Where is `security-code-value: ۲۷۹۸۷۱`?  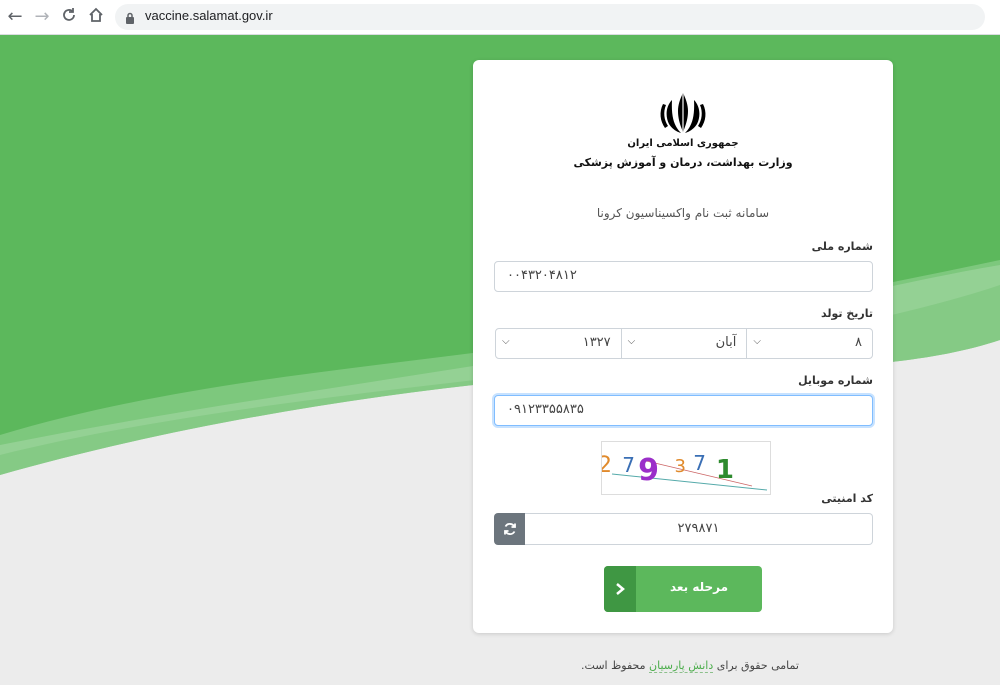 security-code-value: ۲۷۹۸۷۱ is located at coordinates (698, 528).